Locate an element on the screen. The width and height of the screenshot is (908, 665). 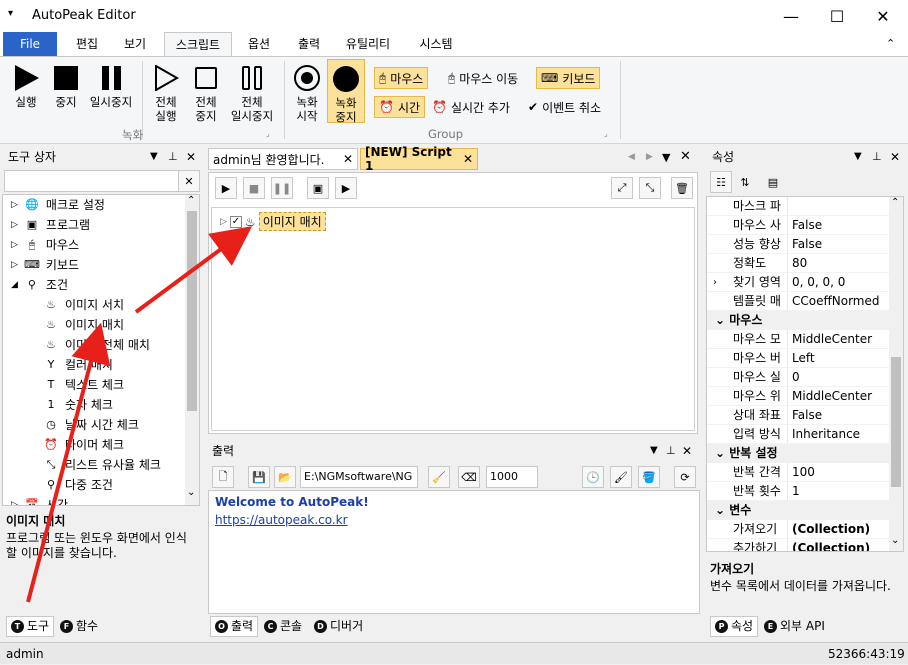
tab-utility: 유틸리티 is located at coordinates (368, 44).